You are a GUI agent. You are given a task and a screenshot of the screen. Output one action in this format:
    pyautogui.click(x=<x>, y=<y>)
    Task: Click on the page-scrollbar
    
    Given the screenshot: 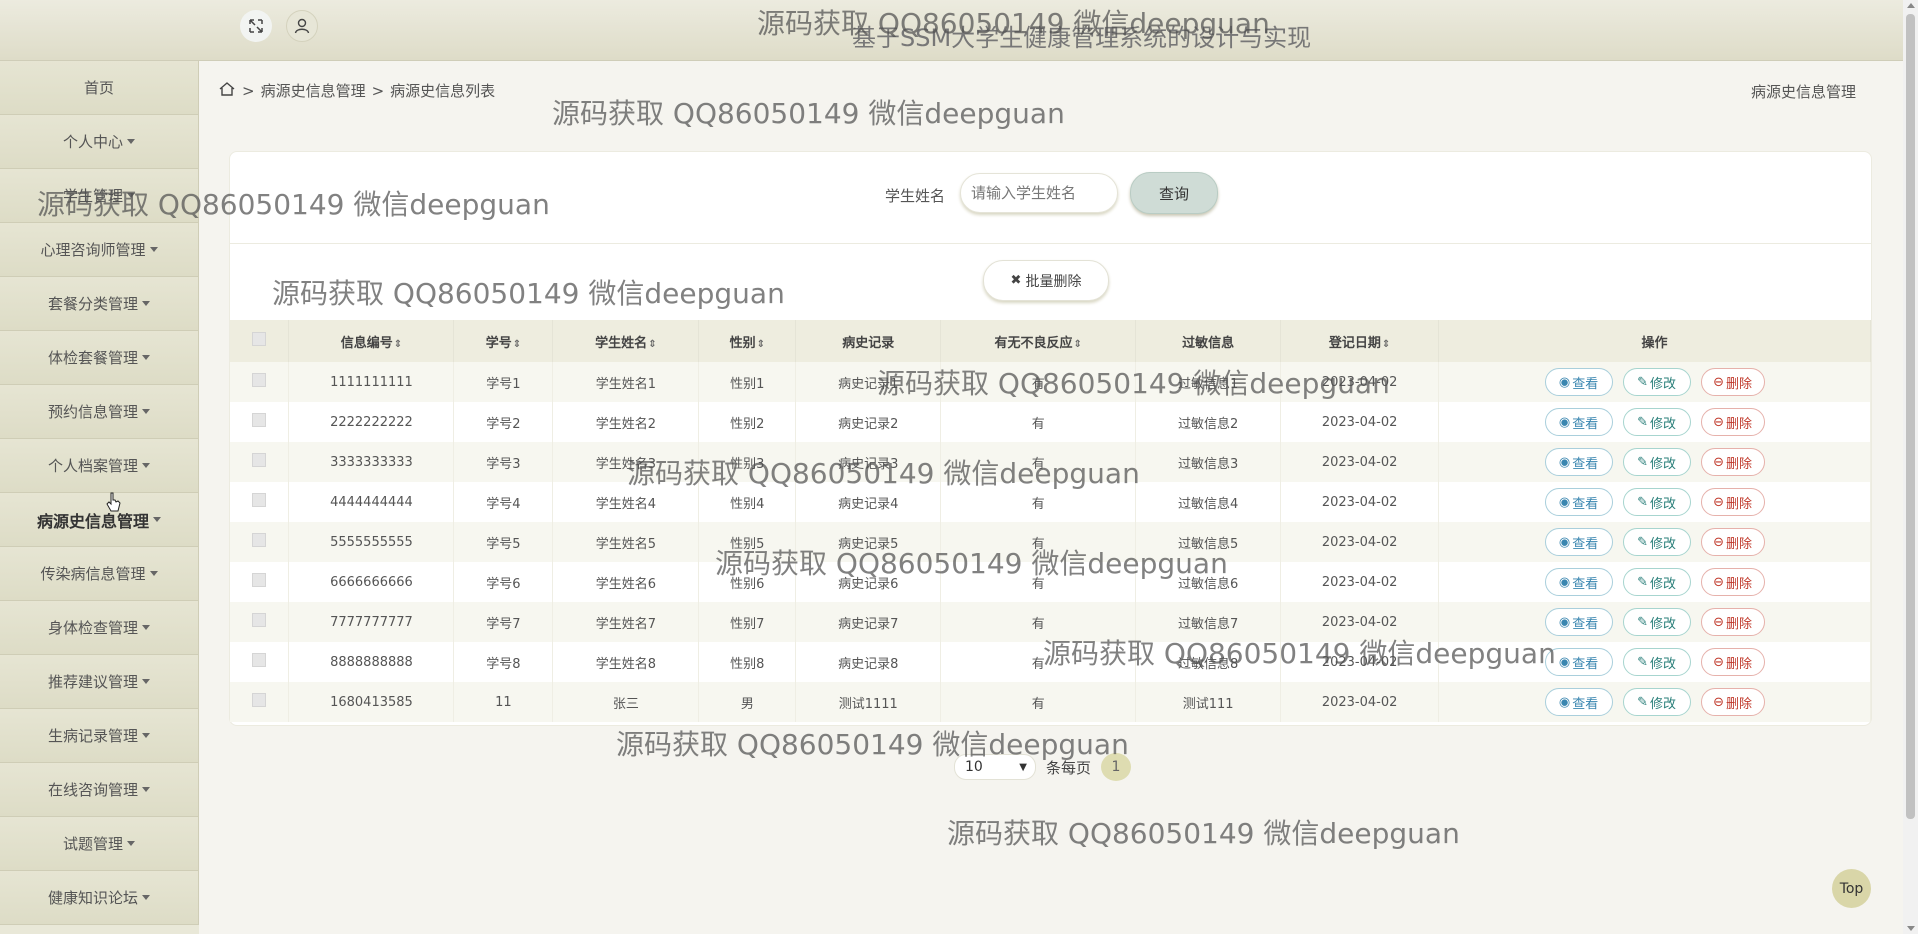 What is the action you would take?
    pyautogui.click(x=1910, y=467)
    